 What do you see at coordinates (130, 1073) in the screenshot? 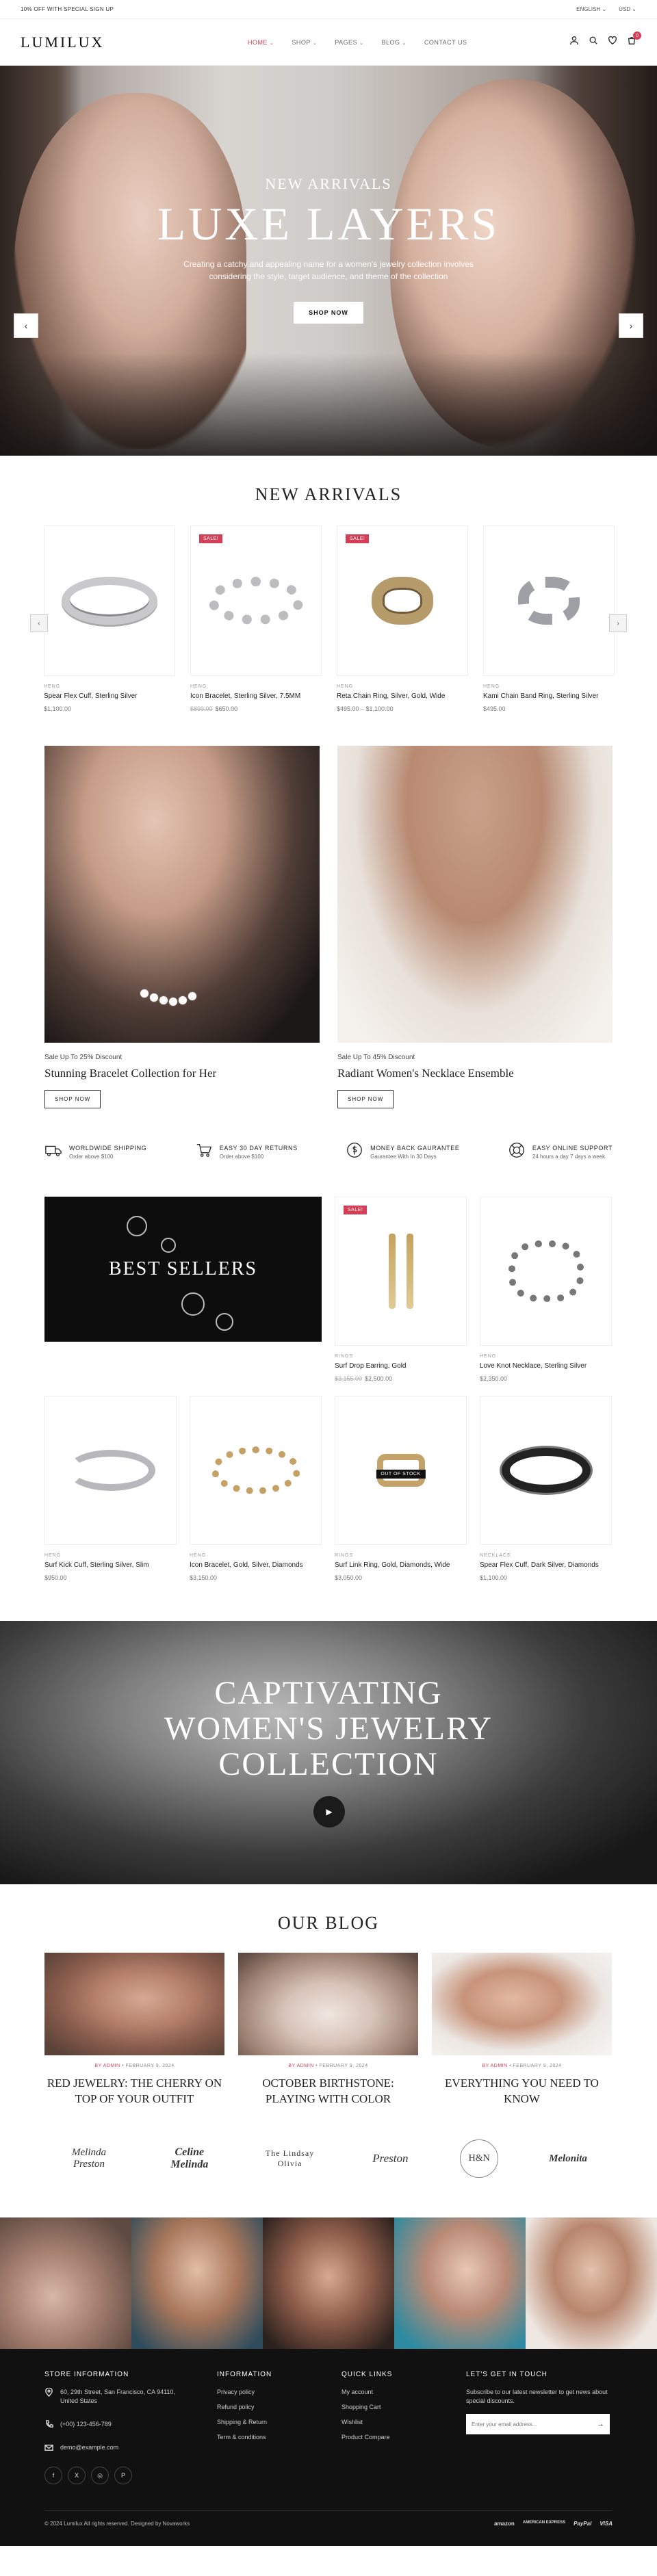
I see `promo-title: Stunning Bracelet Collection for Her` at bounding box center [130, 1073].